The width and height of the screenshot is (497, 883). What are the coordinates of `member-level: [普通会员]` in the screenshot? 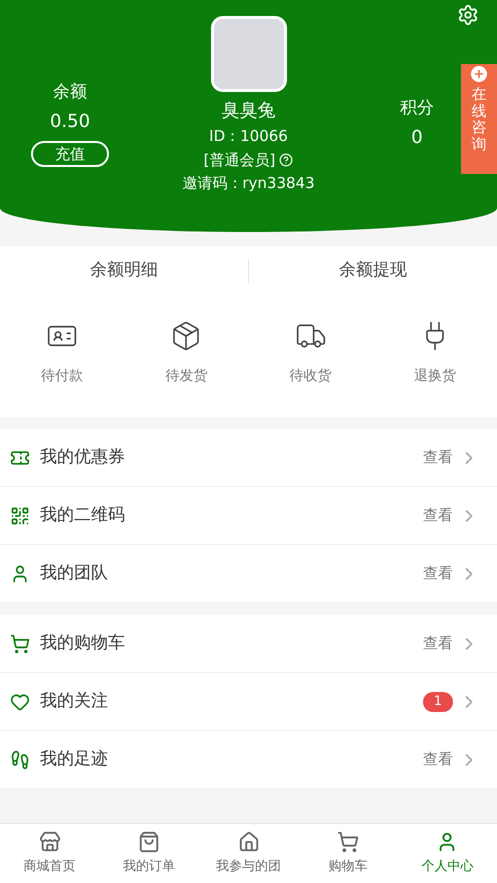 It's located at (240, 160).